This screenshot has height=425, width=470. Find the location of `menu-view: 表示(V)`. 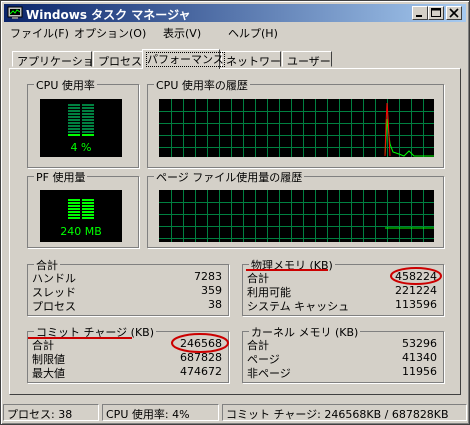

menu-view: 表示(V) is located at coordinates (182, 33).